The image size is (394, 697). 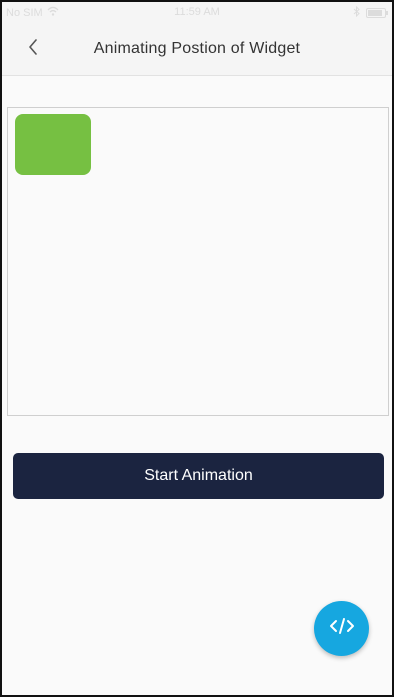 I want to click on status-bar: No SIM 11:59 AM, so click(x=197, y=13).